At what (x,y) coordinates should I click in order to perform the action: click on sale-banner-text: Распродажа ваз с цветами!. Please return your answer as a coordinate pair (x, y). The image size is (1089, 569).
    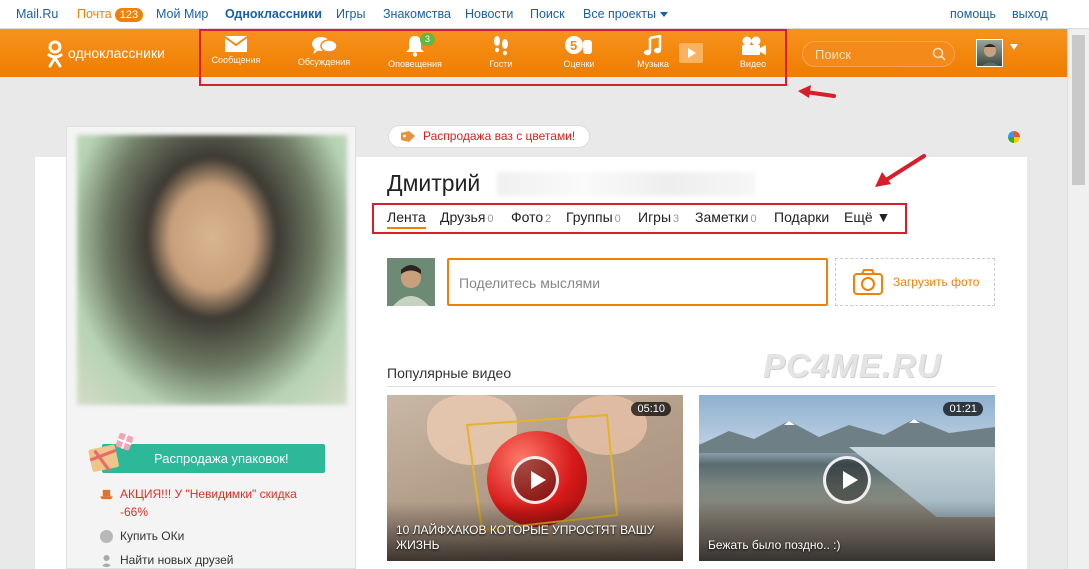
    Looking at the image, I should click on (499, 136).